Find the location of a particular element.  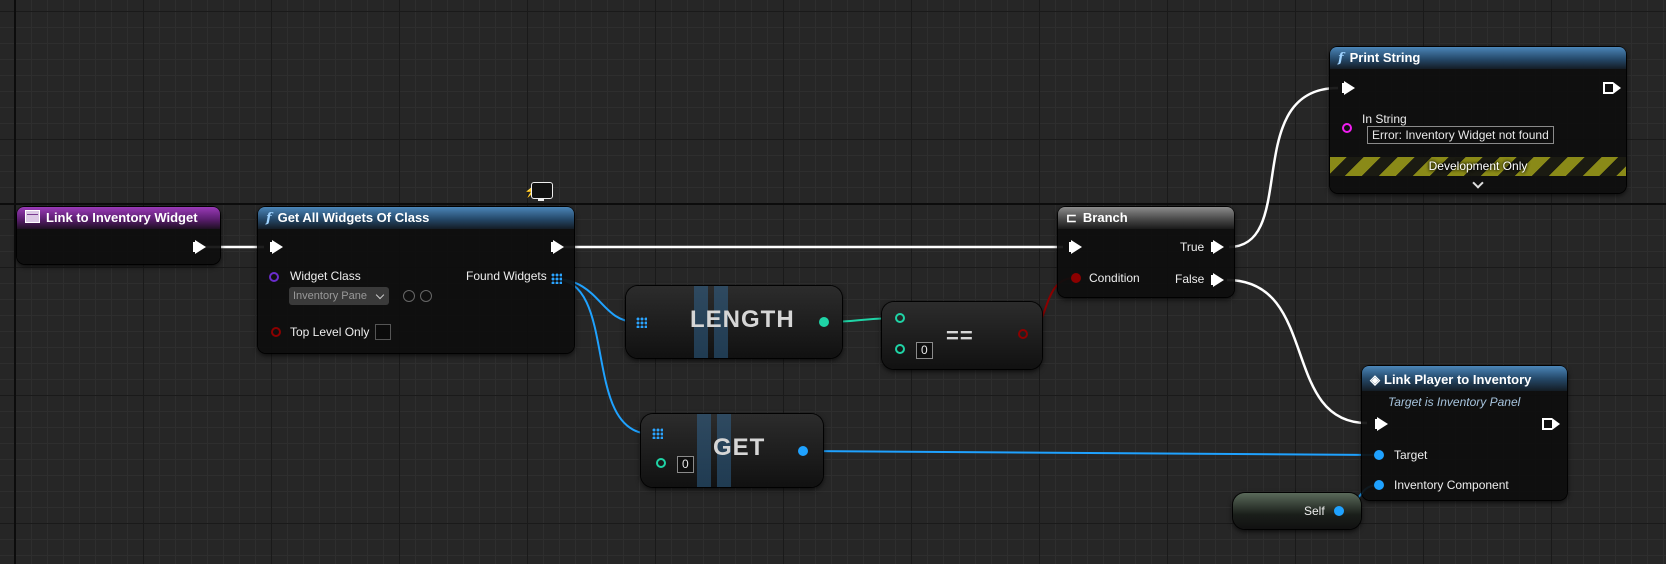

length-int-out-pin is located at coordinates (824, 322).